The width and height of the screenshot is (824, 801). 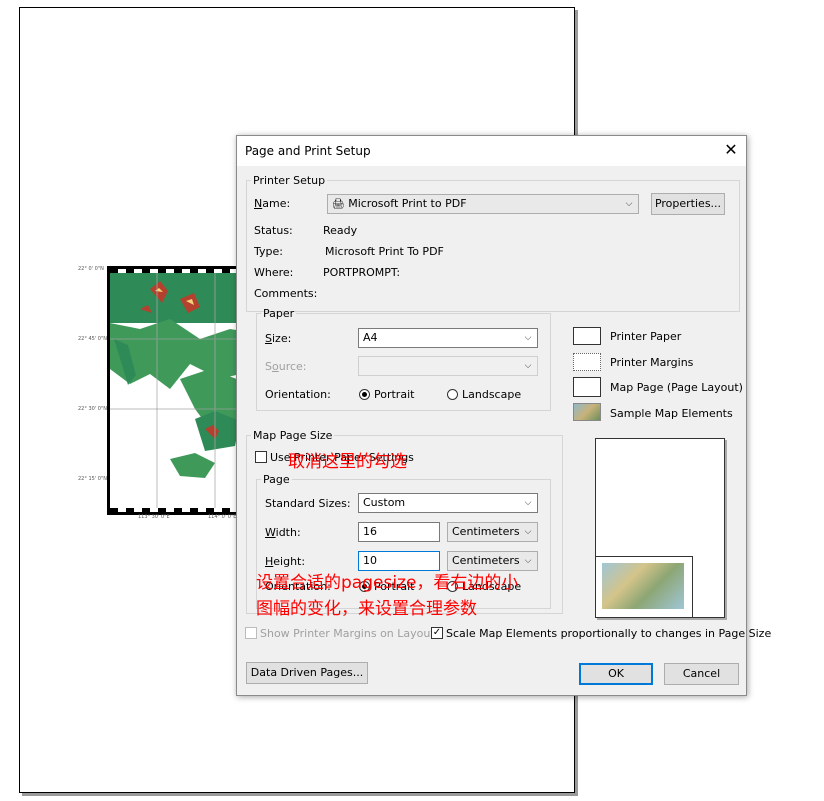 I want to click on page-preview-map, so click(x=644, y=587).